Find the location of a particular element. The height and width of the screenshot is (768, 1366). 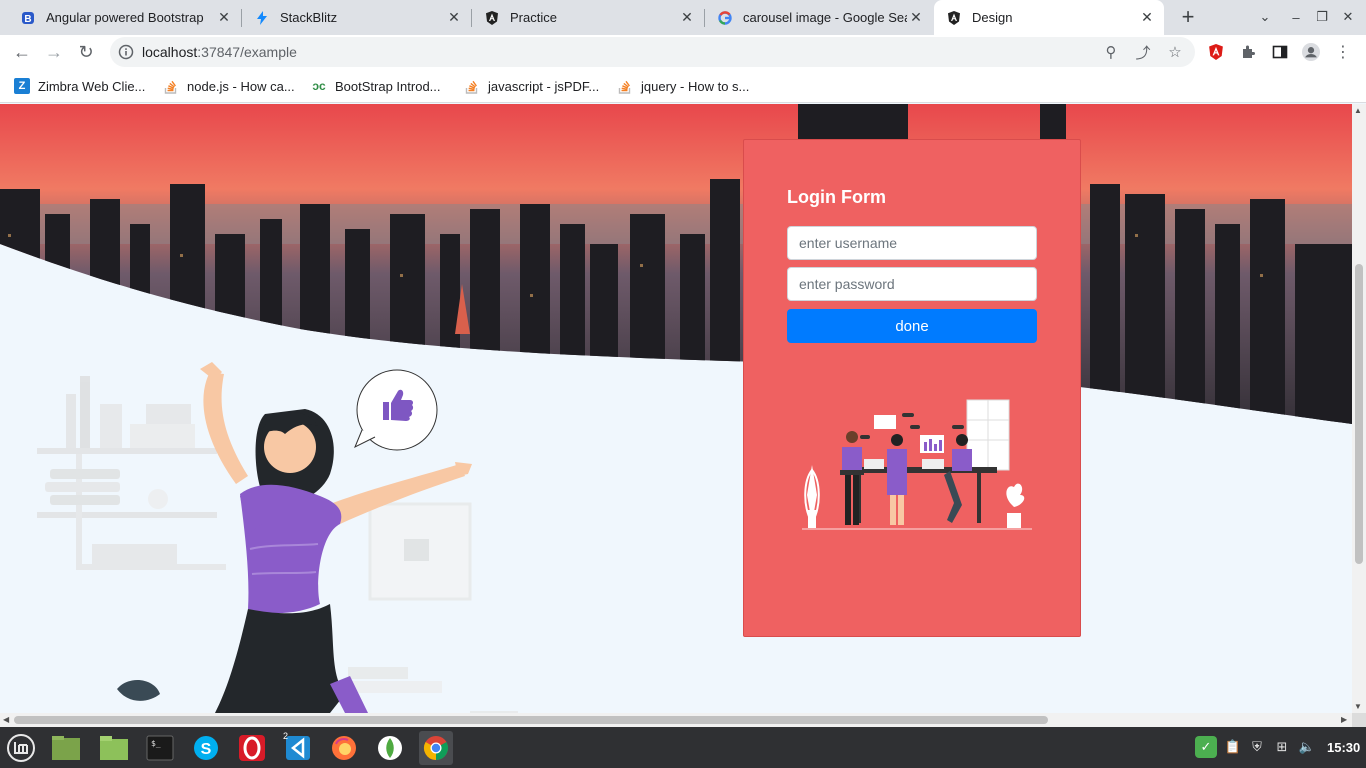

opera-icon is located at coordinates (252, 748).